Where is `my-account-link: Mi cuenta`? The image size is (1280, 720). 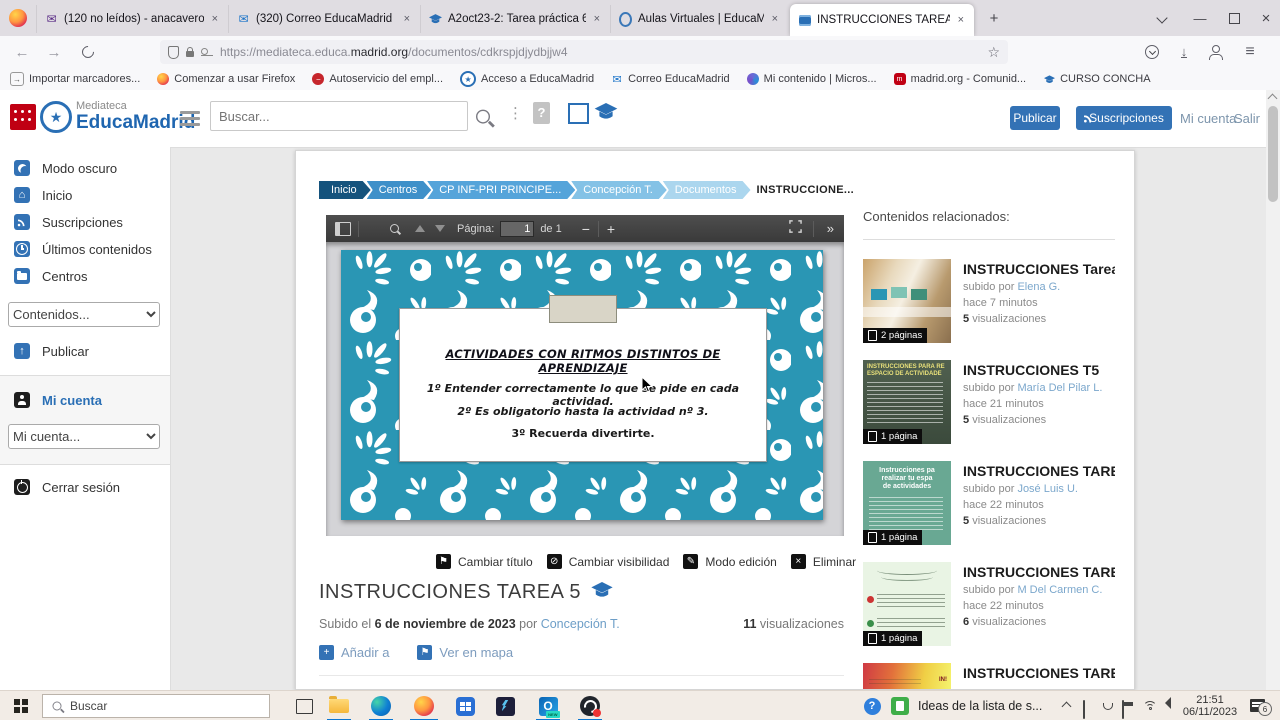
my-account-link: Mi cuenta is located at coordinates (1208, 118).